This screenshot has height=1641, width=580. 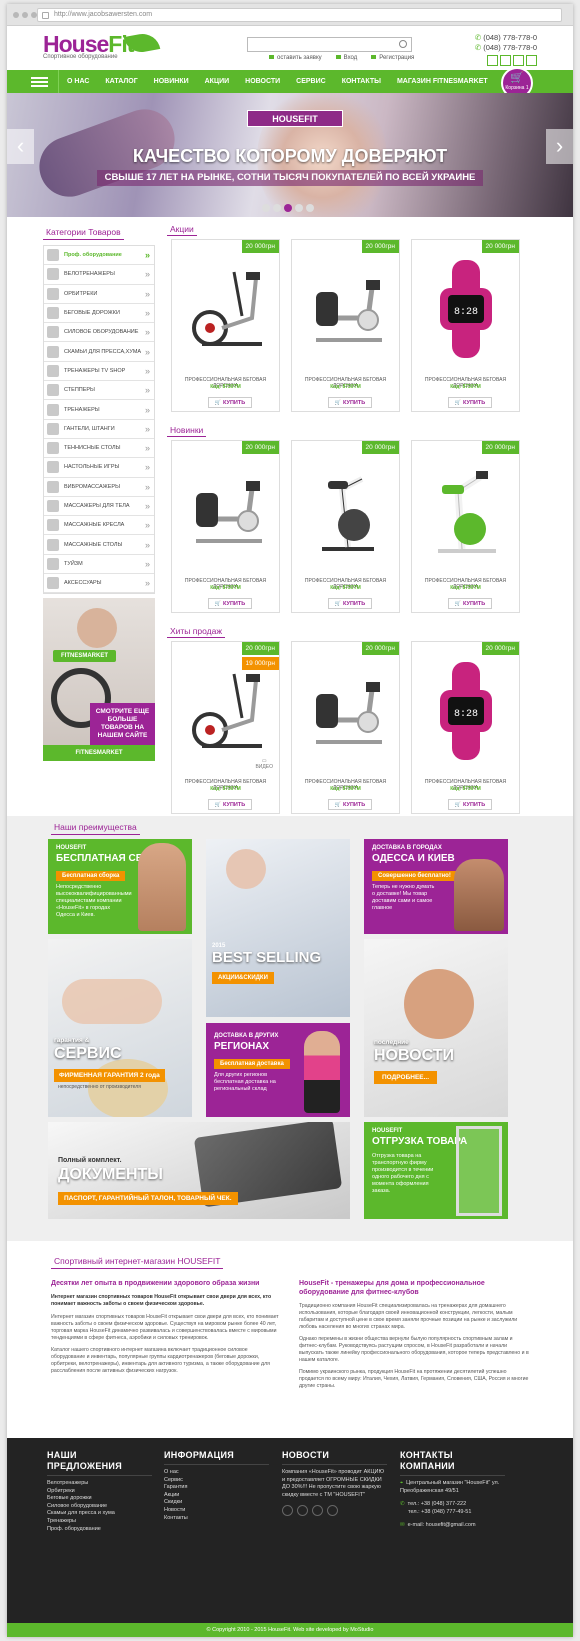 What do you see at coordinates (99, 275) in the screenshot?
I see `category-item: ВЕЛОТРЕНАЖЕРЫ` at bounding box center [99, 275].